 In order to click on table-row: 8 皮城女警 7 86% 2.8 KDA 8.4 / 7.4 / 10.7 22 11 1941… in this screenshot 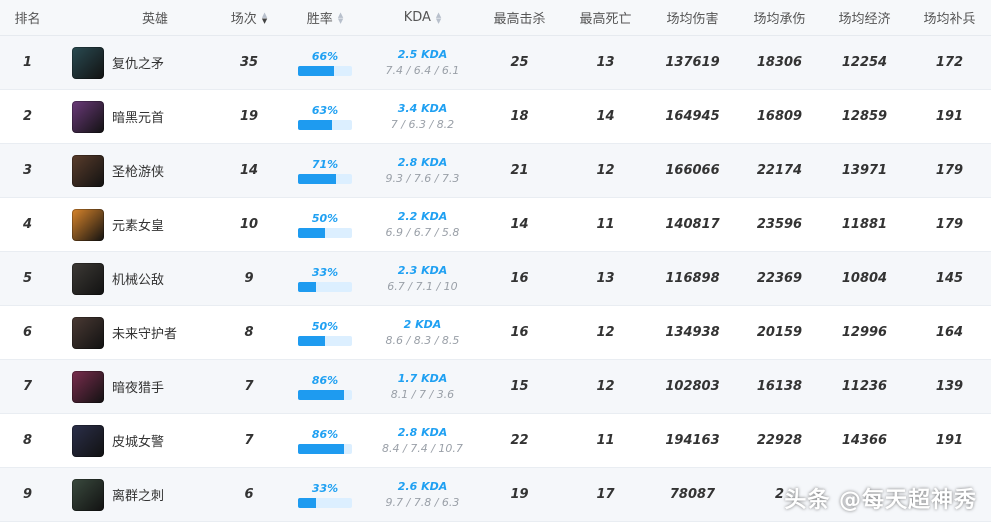, I will do `click(495, 441)`.